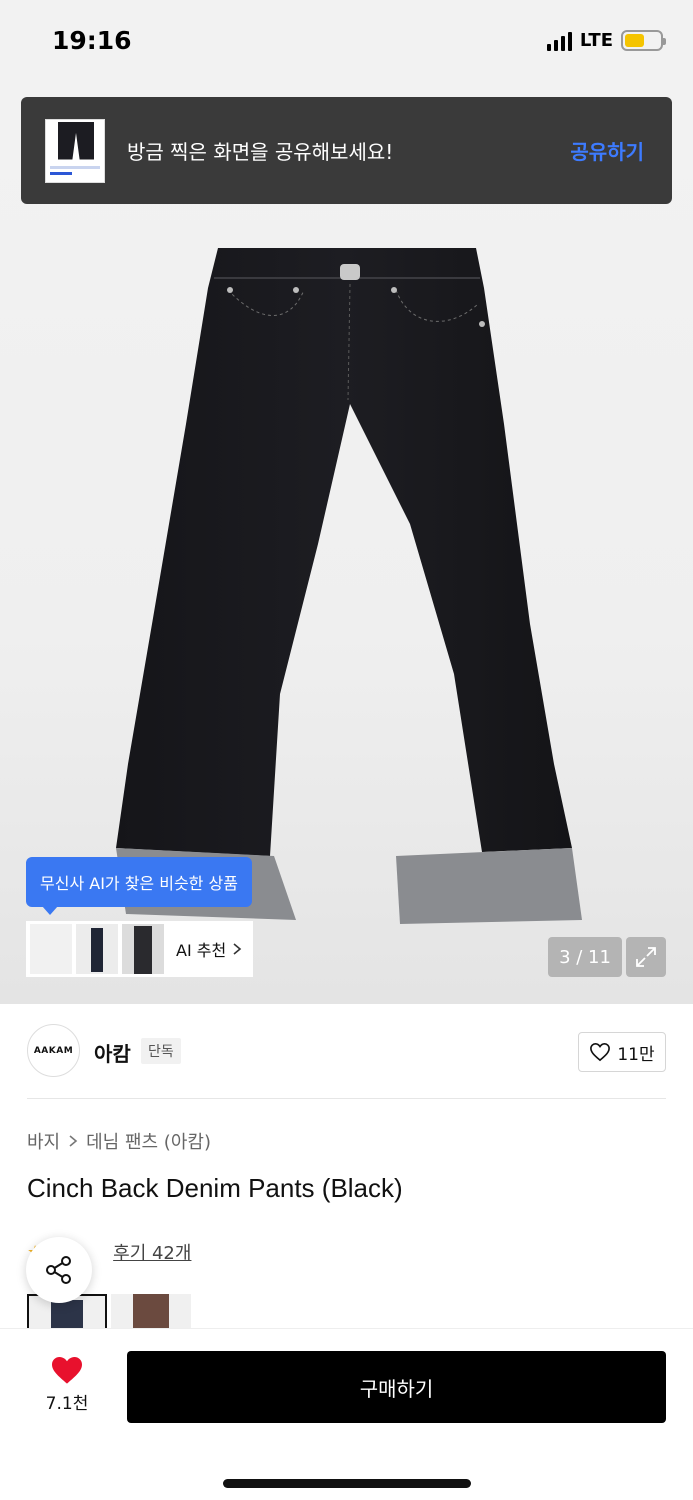 This screenshot has width=693, height=1500. What do you see at coordinates (43, 1141) in the screenshot?
I see `breadcrumb-category: 바지` at bounding box center [43, 1141].